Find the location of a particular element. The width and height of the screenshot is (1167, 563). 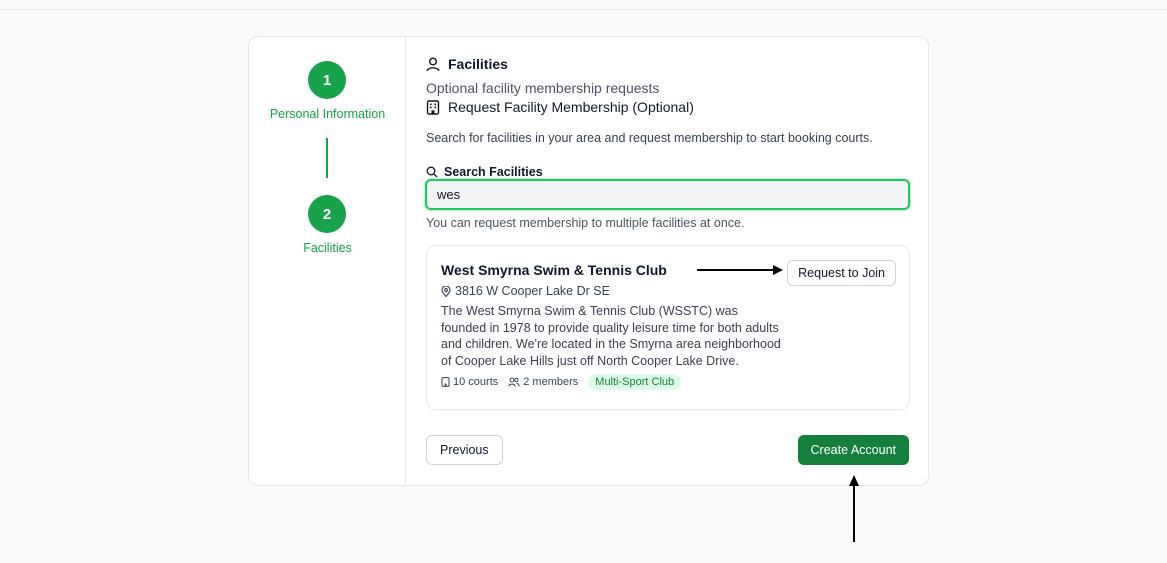

facility-type-badge: Multi-Sport Club is located at coordinates (635, 382).